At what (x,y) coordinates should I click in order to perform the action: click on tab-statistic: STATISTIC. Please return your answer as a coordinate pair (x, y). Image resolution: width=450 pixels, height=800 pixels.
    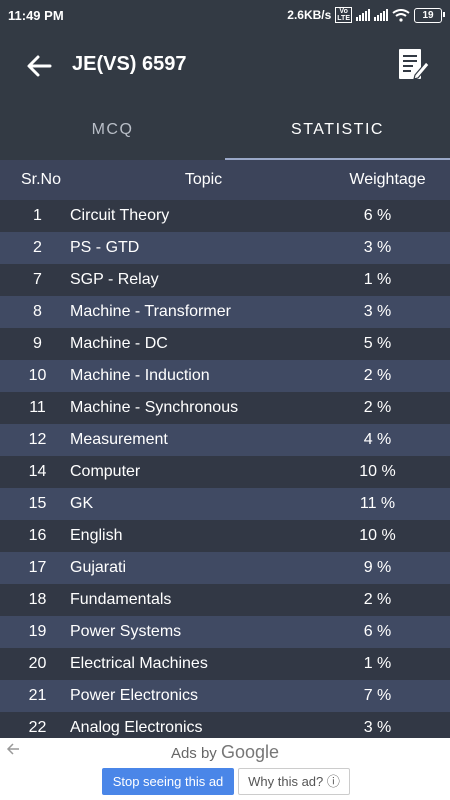
    Looking at the image, I should click on (337, 130).